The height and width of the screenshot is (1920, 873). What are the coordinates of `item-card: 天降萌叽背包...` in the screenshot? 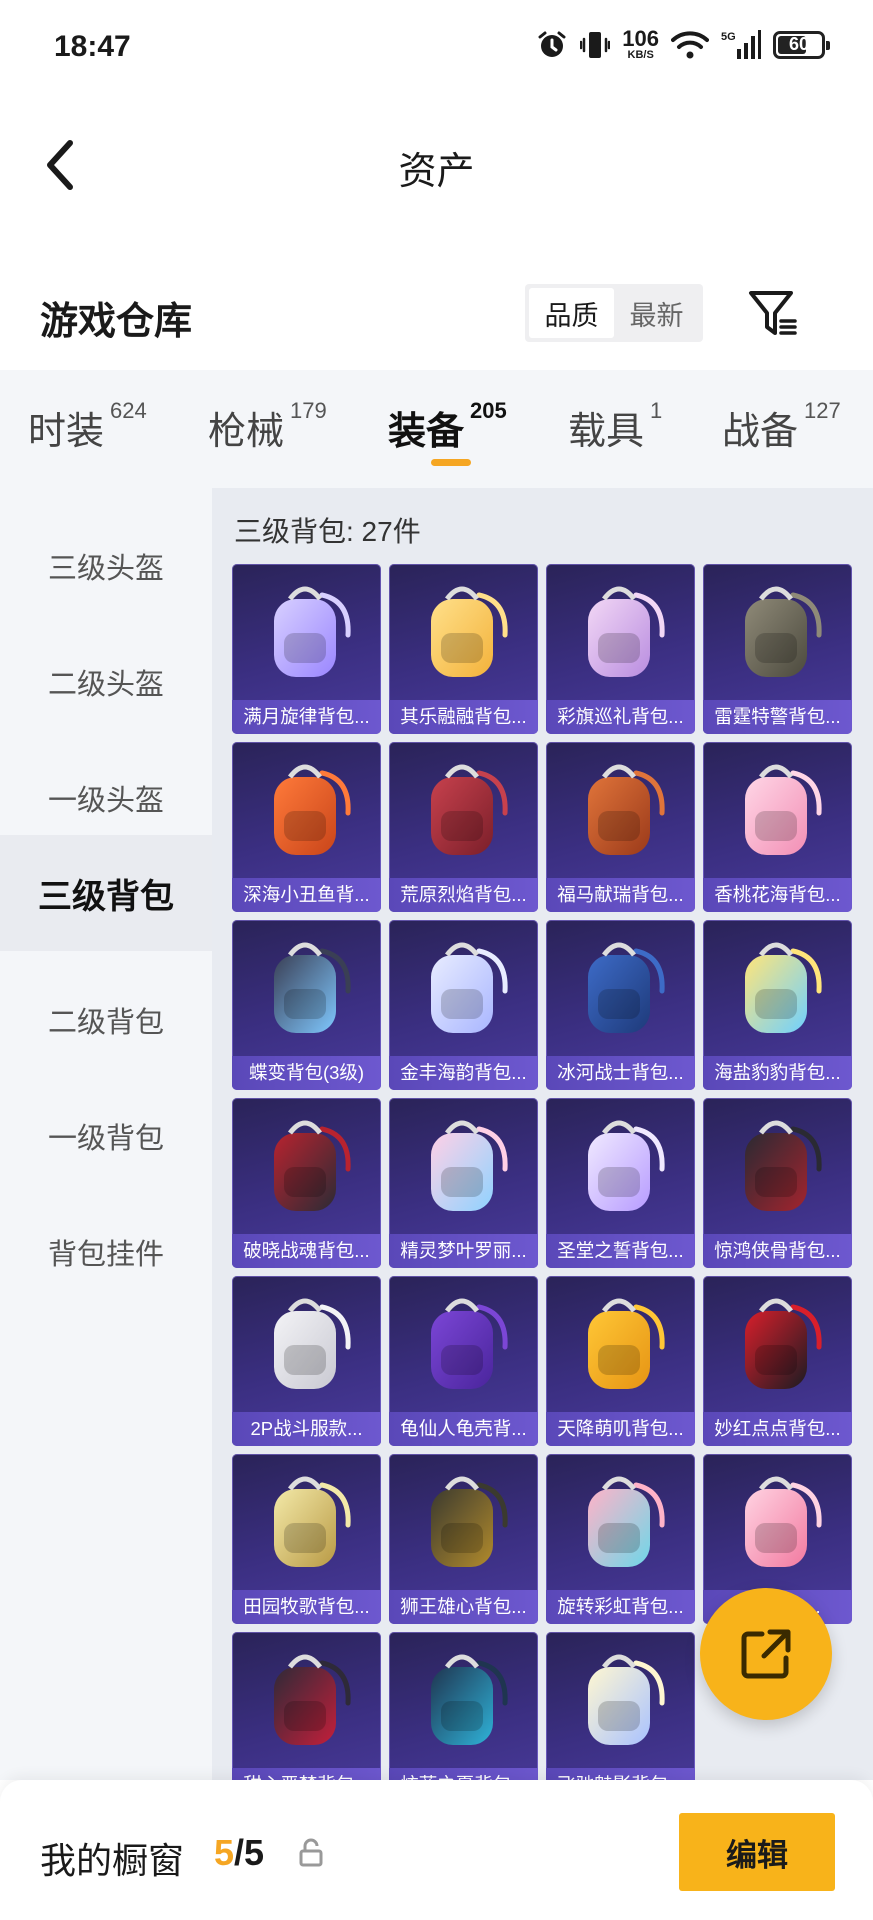 It's located at (620, 1361).